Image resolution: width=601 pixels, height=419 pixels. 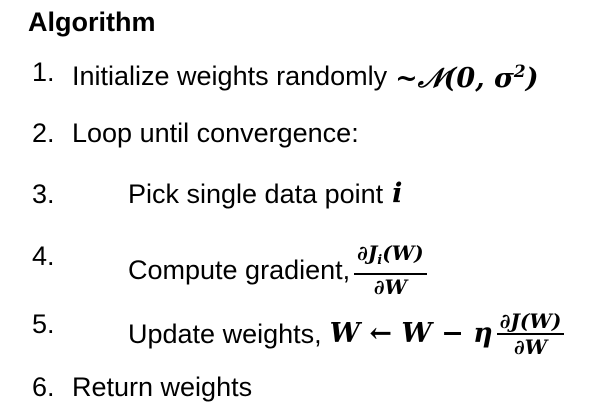 What do you see at coordinates (43, 133) in the screenshot?
I see `step-number: 2.` at bounding box center [43, 133].